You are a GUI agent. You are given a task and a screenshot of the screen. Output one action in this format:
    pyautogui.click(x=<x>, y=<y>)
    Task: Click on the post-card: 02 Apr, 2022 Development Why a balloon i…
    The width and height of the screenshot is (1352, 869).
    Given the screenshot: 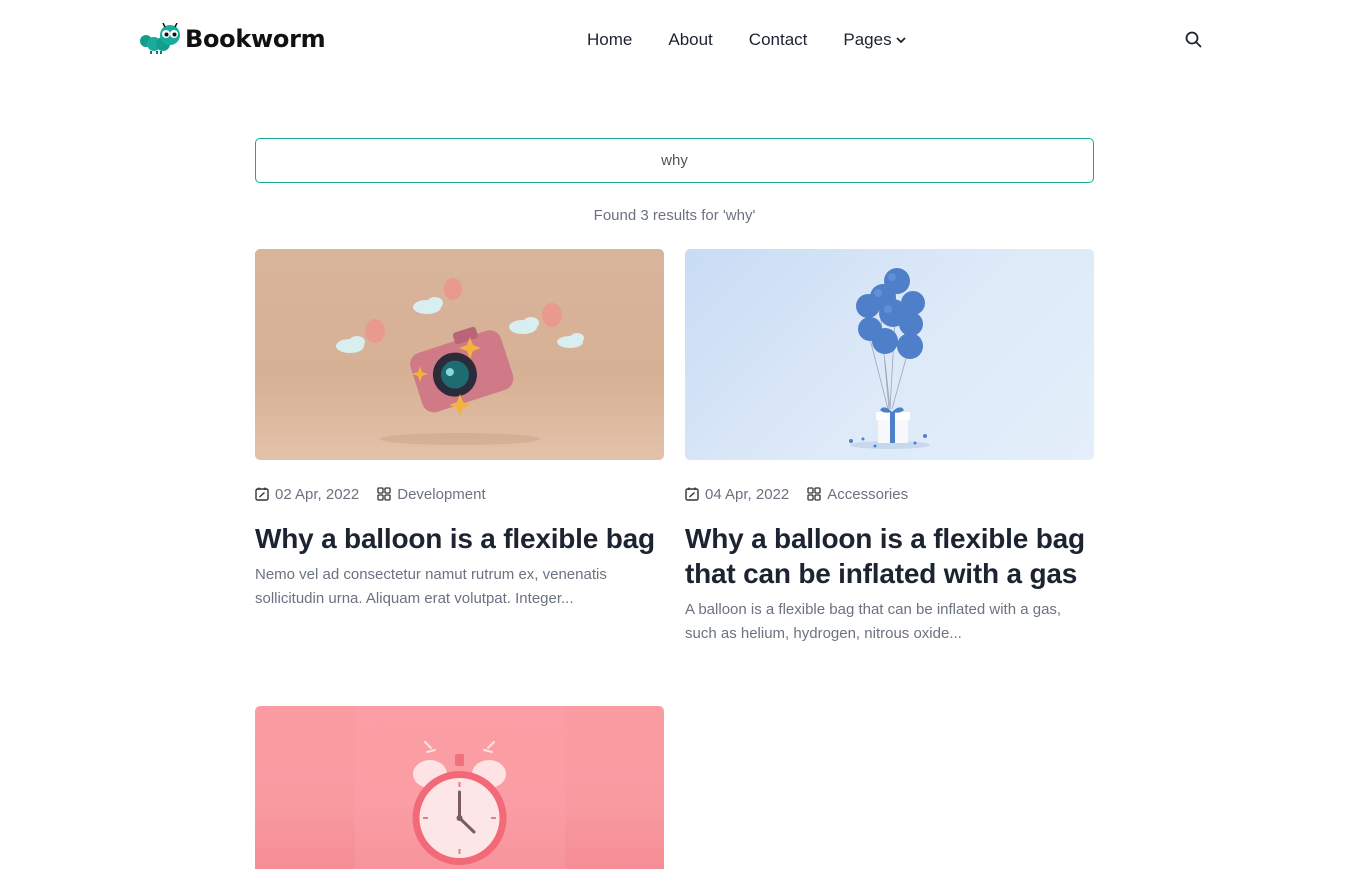 What is the action you would take?
    pyautogui.click(x=459, y=430)
    